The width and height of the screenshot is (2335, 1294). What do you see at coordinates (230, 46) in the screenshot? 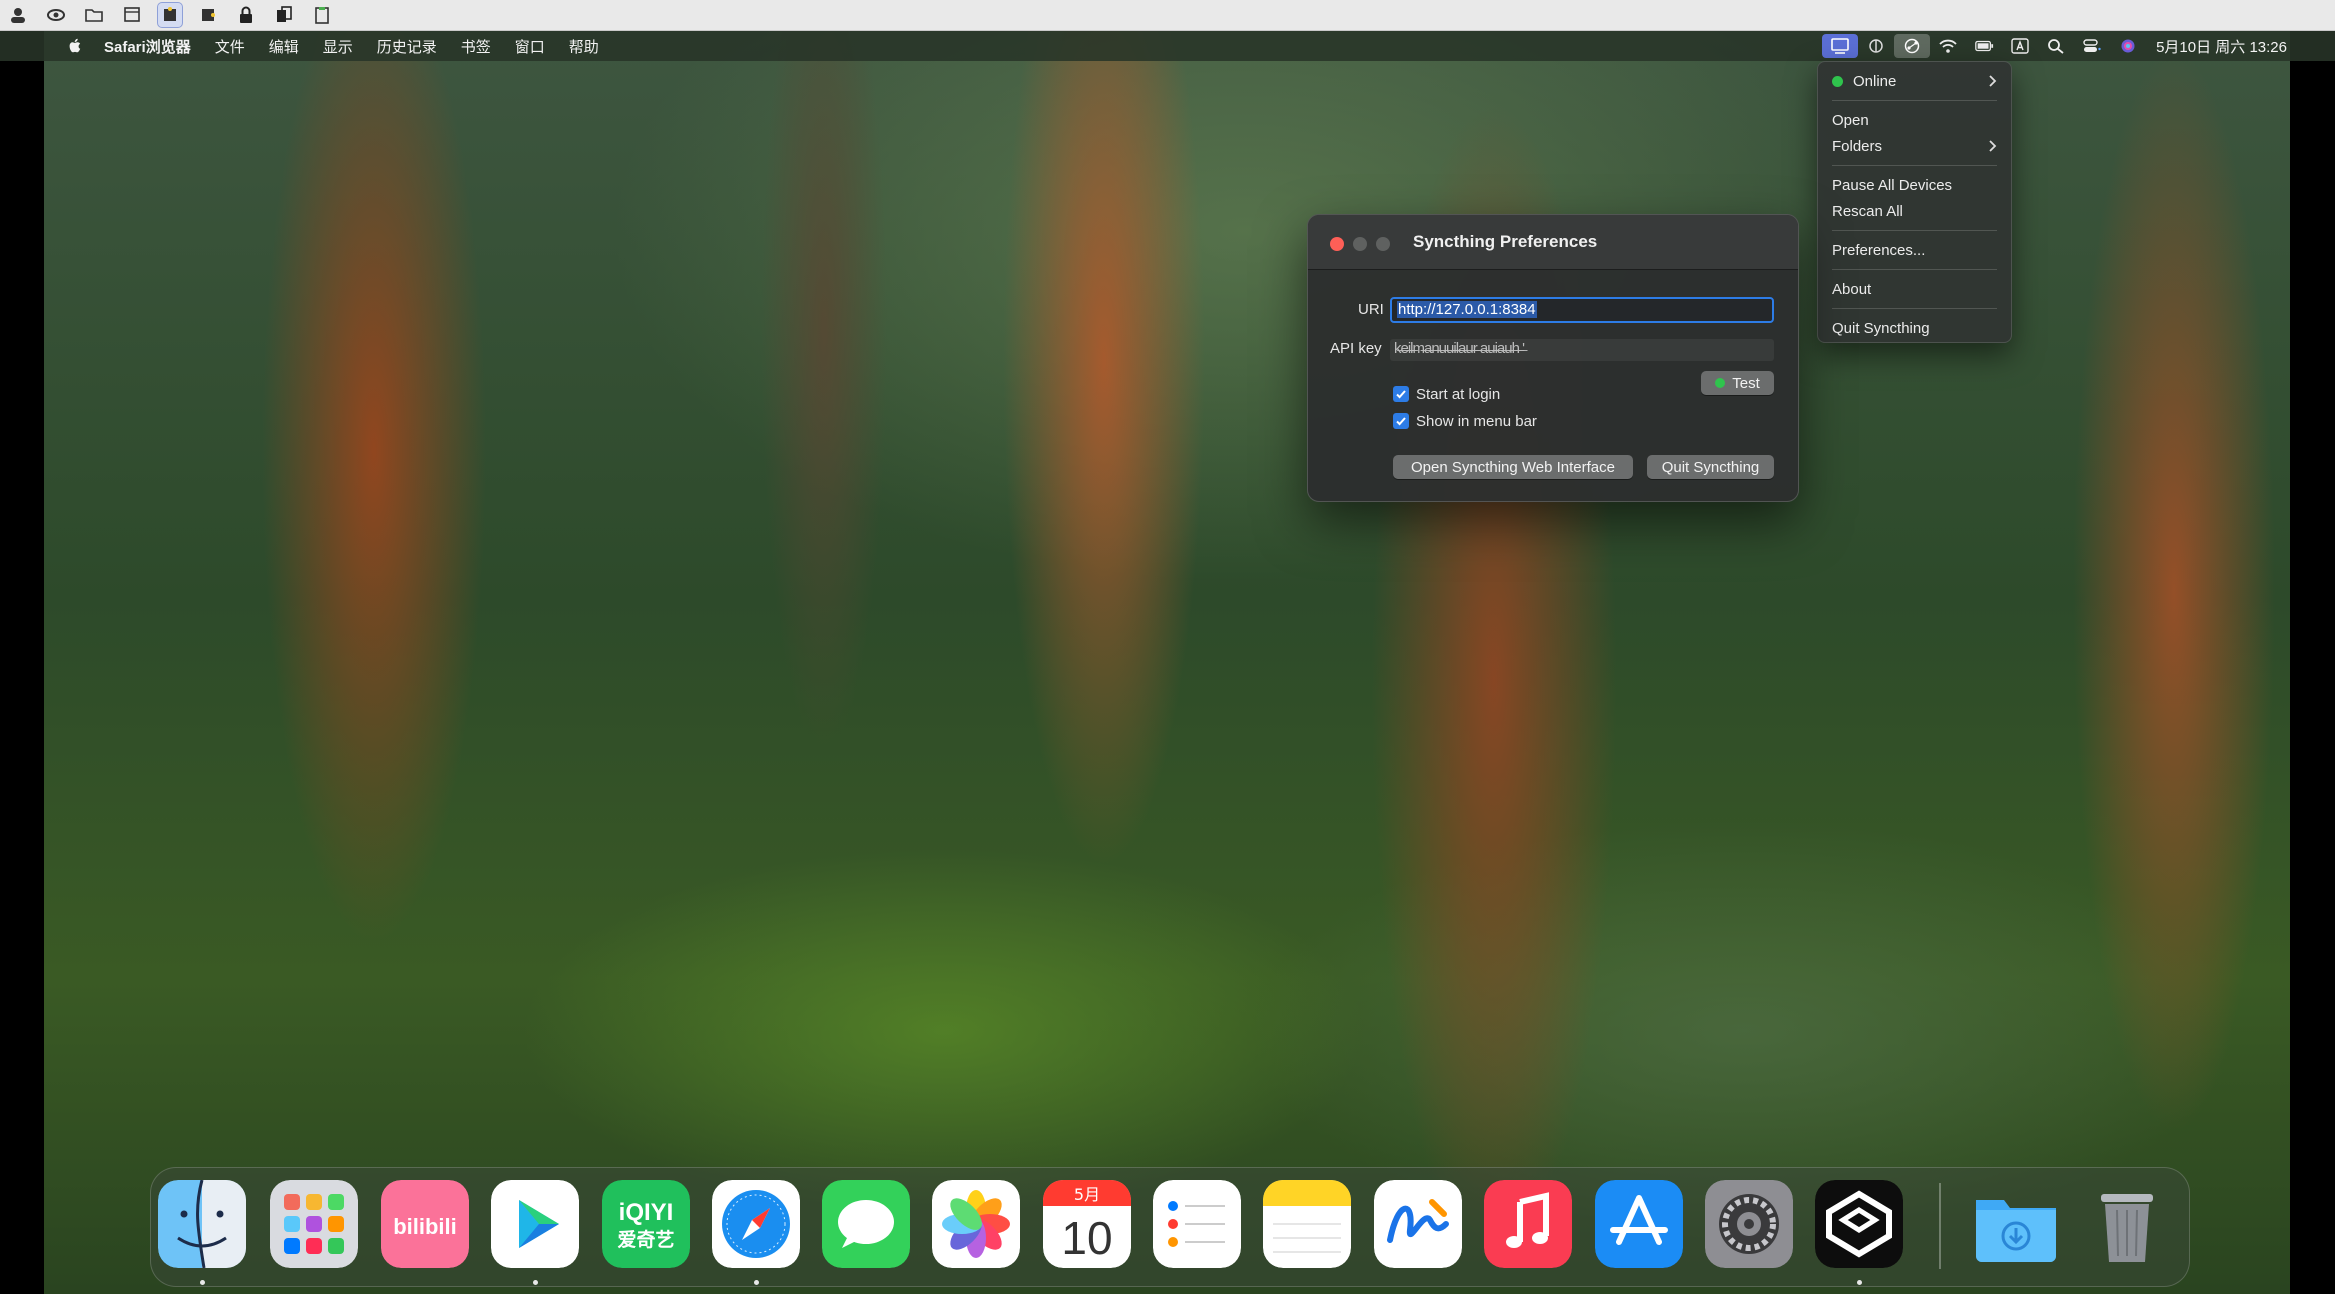
I see `menu-file: 文件` at bounding box center [230, 46].